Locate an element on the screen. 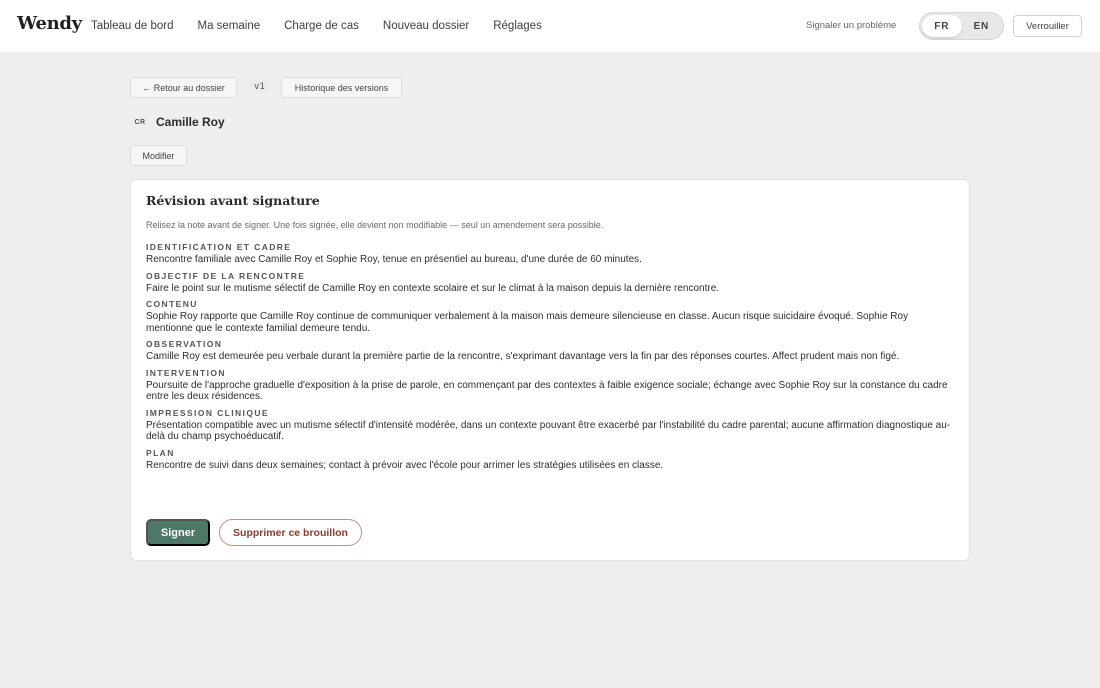 The width and height of the screenshot is (1100, 688). section-label: Identification et cadre is located at coordinates (219, 247).